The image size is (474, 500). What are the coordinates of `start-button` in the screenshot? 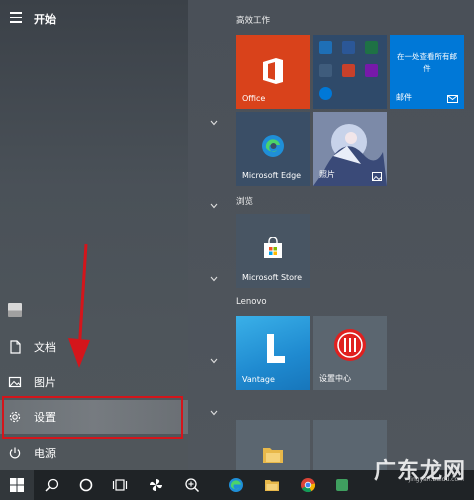 It's located at (17, 485).